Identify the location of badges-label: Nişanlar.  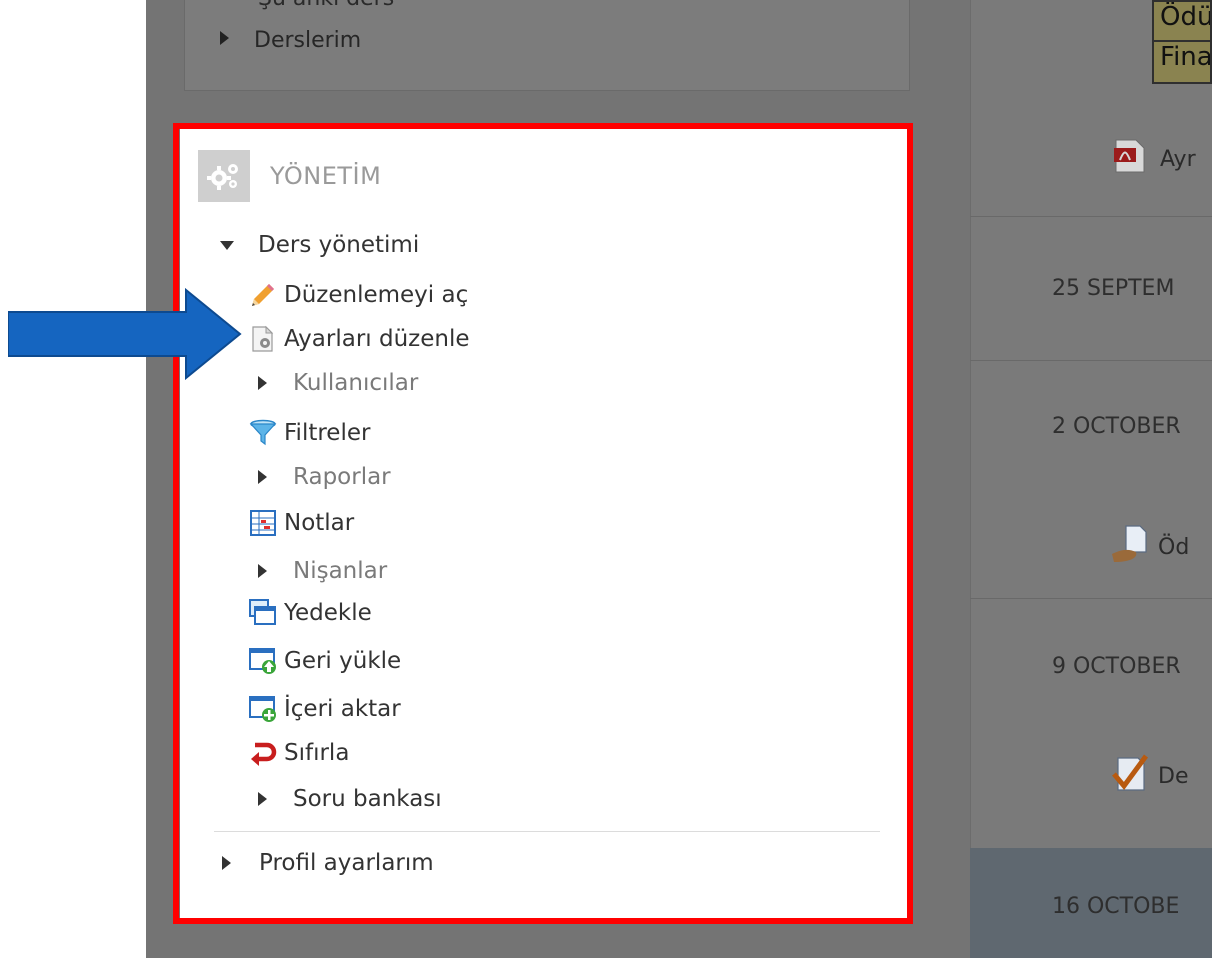
(340, 571).